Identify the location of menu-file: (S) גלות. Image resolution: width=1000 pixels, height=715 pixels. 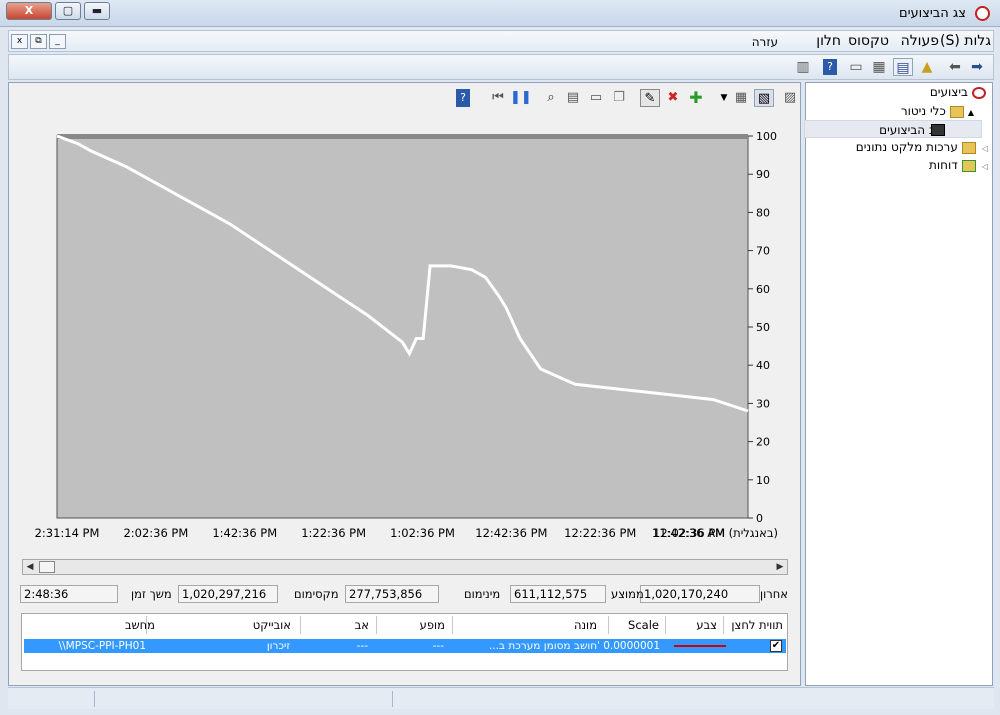
(965, 41).